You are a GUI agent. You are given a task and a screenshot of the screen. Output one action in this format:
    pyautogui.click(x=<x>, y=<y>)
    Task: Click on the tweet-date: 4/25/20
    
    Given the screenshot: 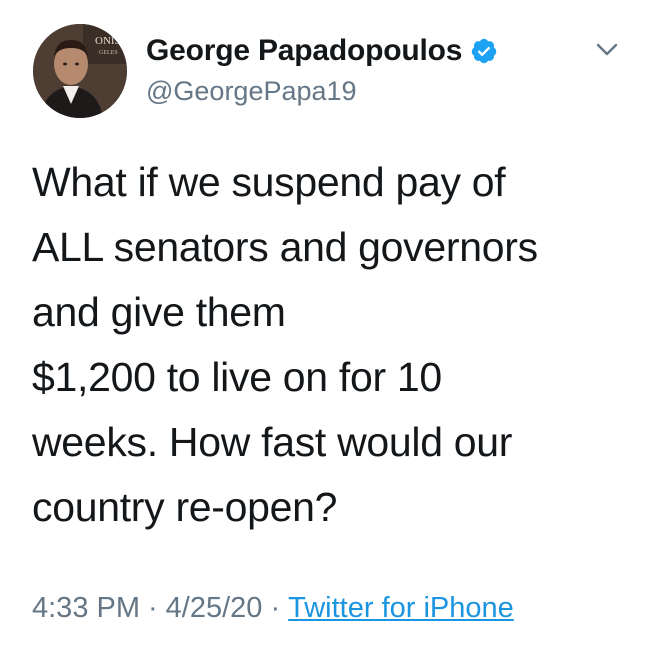 What is the action you would take?
    pyautogui.click(x=214, y=608)
    